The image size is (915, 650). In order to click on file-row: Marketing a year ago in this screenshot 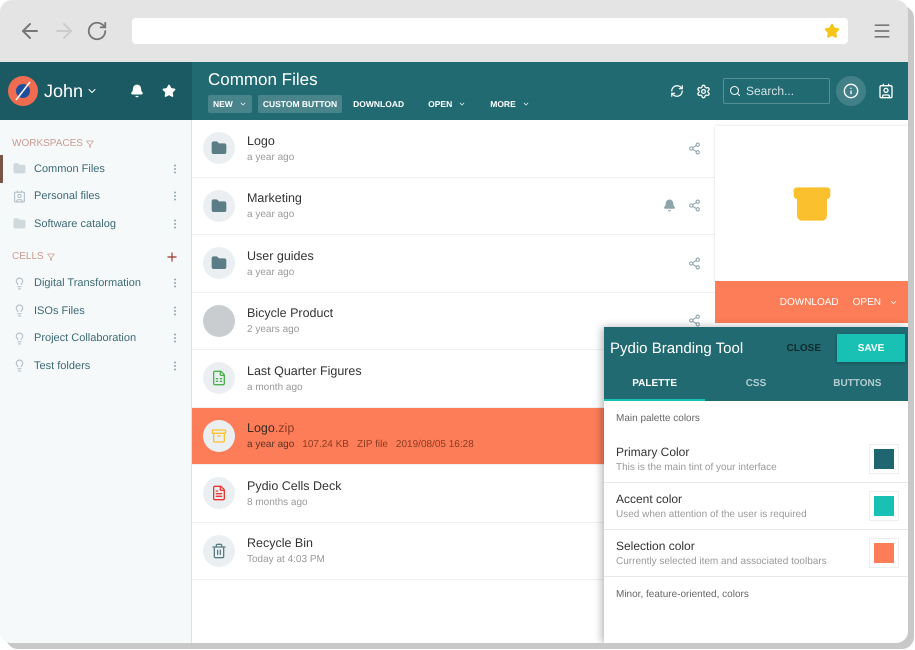, I will do `click(453, 206)`.